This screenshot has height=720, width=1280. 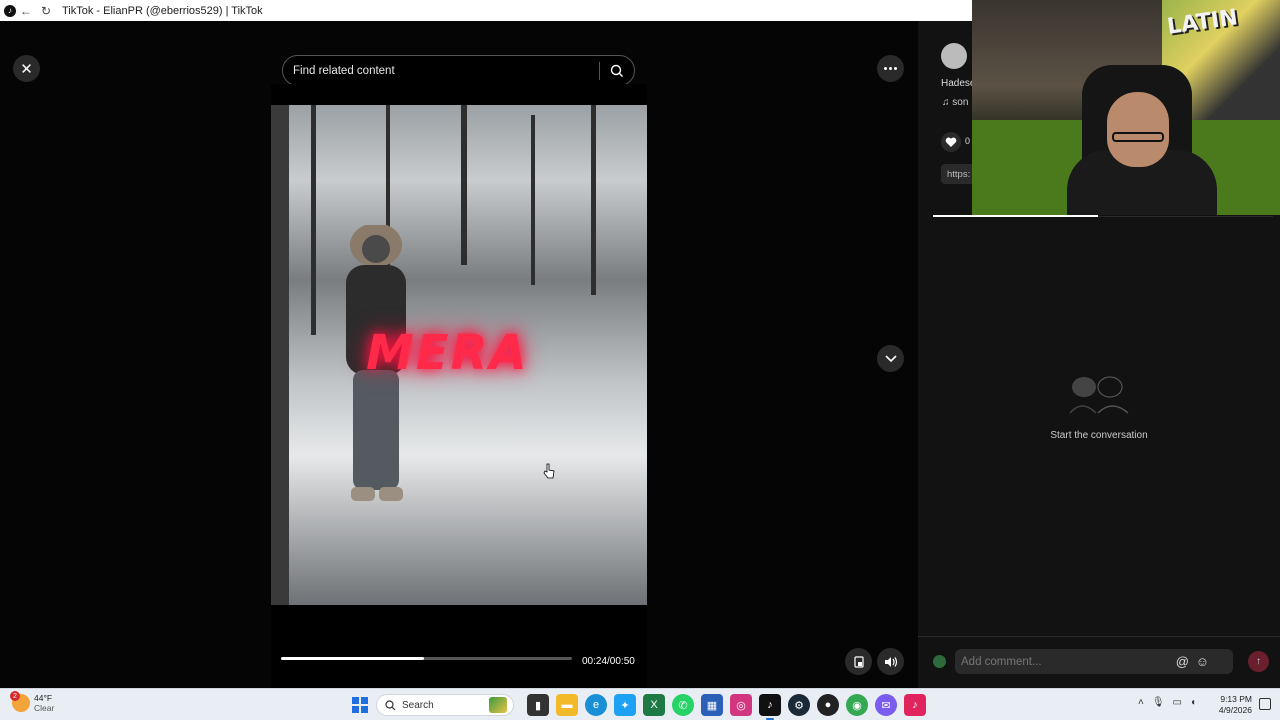 What do you see at coordinates (608, 661) in the screenshot?
I see `video-time: 00:24/00:50` at bounding box center [608, 661].